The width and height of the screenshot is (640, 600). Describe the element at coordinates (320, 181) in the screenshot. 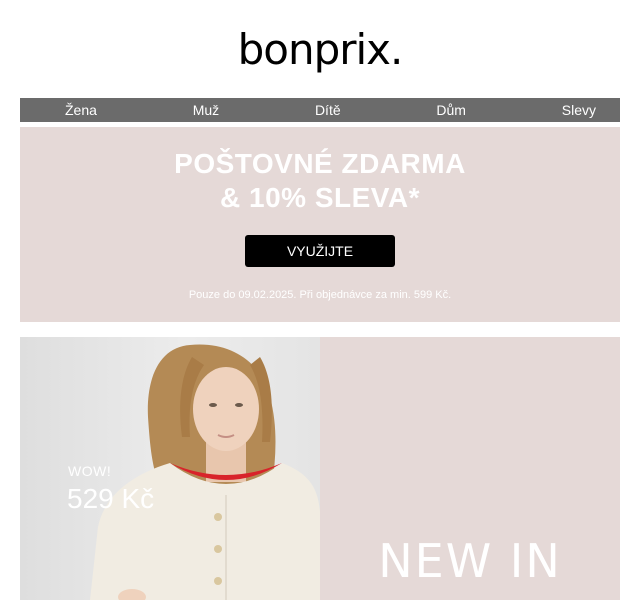

I see `promo-title: POŠTOVNÉ ZDARMA & 10% SLEVA*` at that location.